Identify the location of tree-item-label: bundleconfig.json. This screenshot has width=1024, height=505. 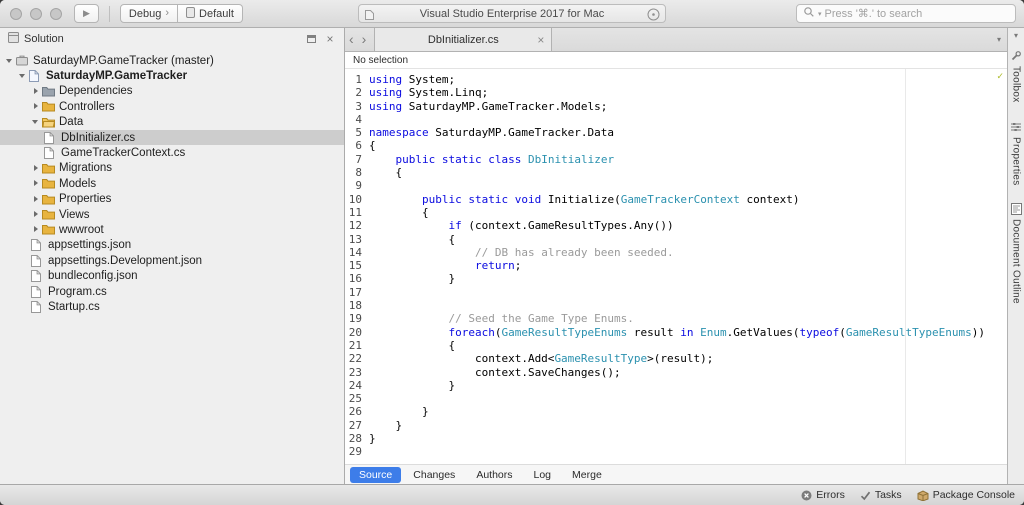
(93, 276).